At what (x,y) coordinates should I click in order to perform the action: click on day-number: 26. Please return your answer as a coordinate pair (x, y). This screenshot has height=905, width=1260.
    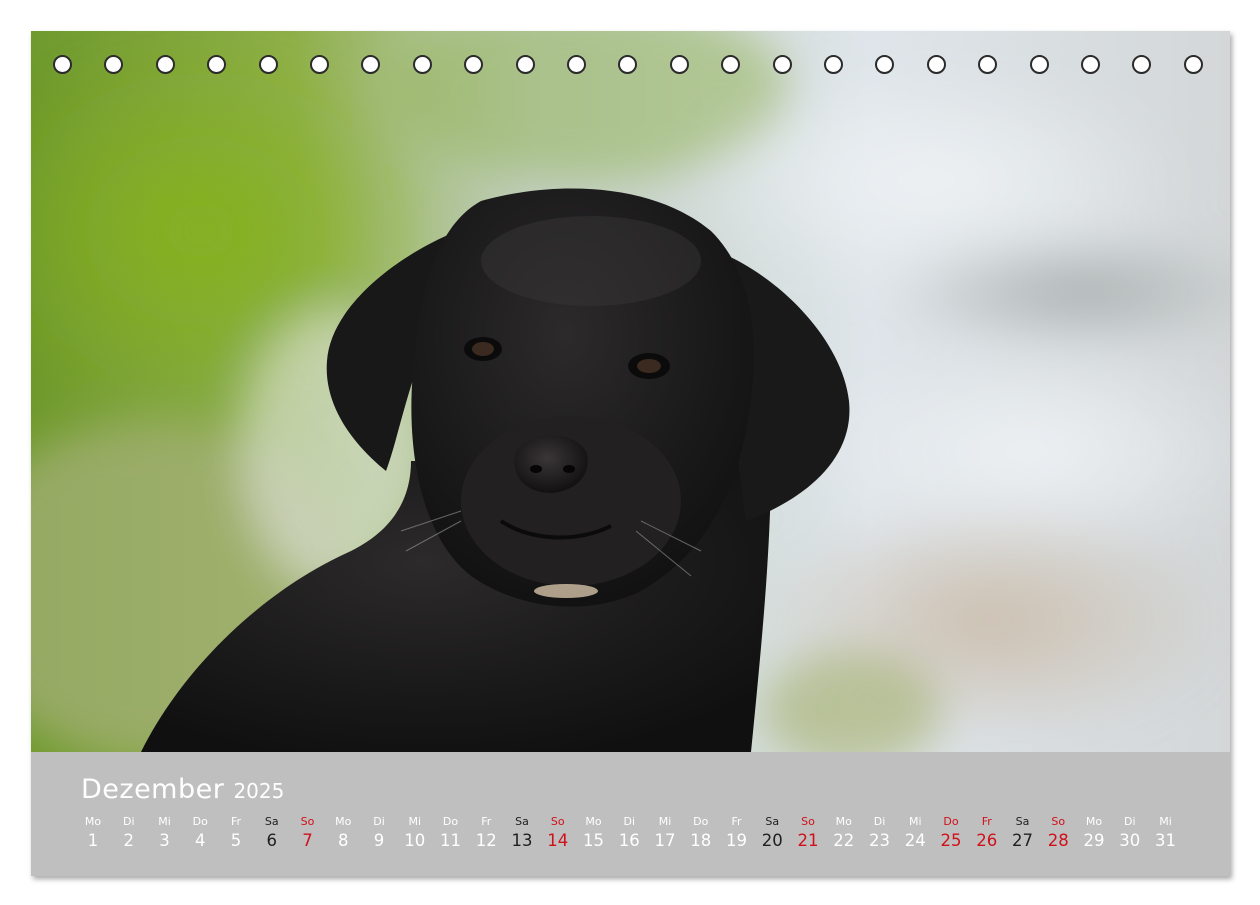
    Looking at the image, I should click on (987, 840).